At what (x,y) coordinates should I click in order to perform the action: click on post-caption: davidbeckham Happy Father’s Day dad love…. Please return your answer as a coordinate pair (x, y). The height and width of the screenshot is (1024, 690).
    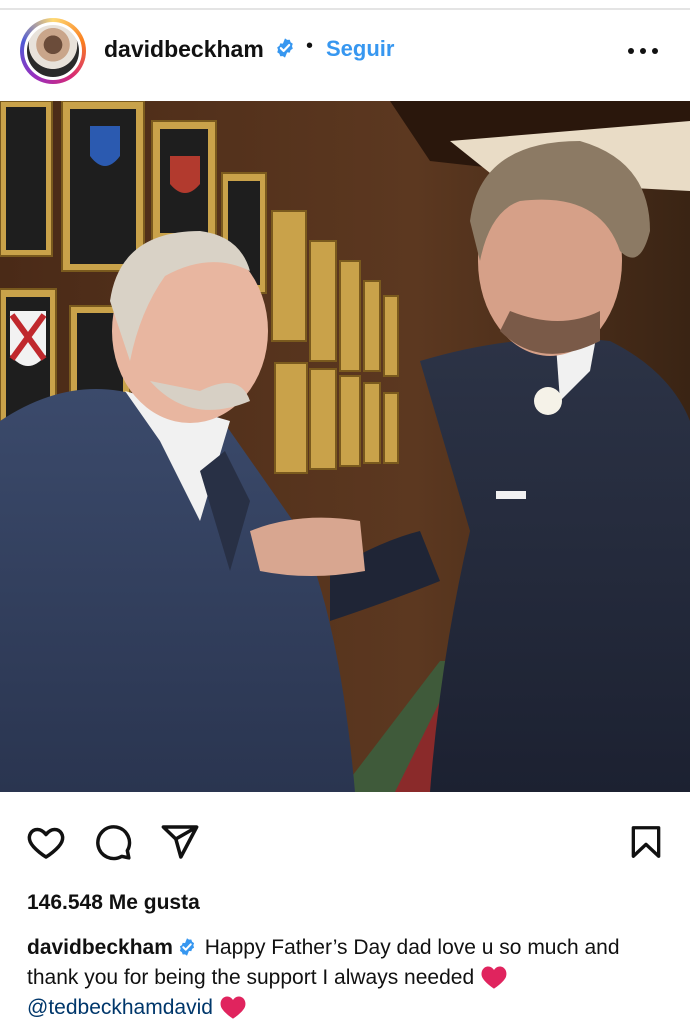
    Looking at the image, I should click on (347, 978).